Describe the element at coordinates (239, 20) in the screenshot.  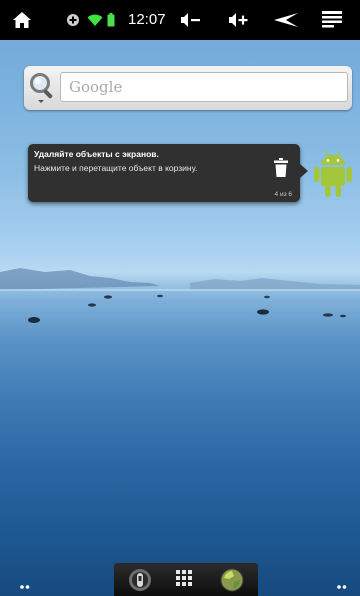
I see `volume-up-icon` at that location.